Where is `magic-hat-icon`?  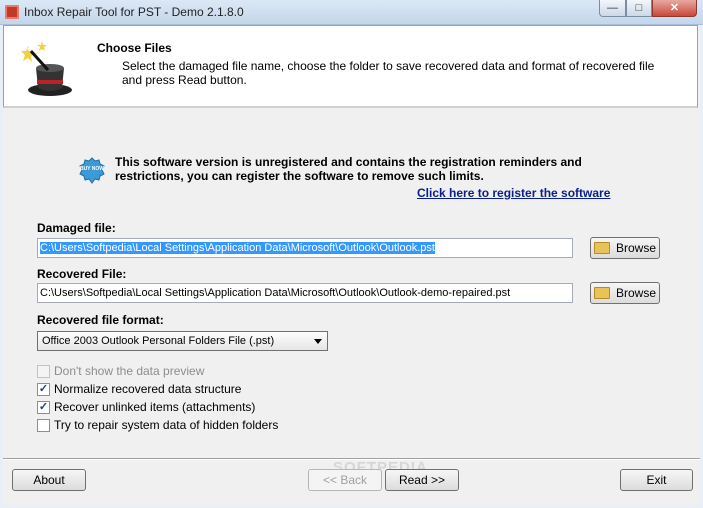
magic-hat-icon is located at coordinates (46, 68).